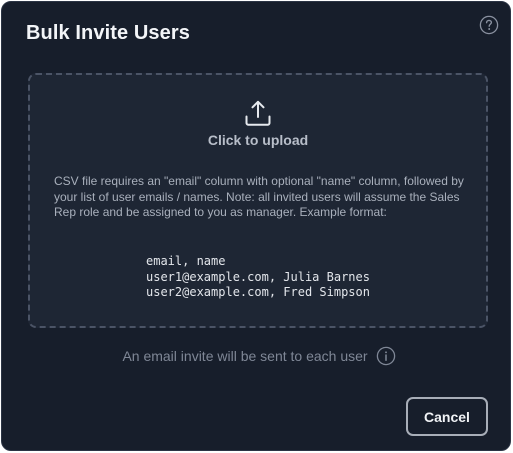 Image resolution: width=513 pixels, height=453 pixels. I want to click on help-button, so click(489, 25).